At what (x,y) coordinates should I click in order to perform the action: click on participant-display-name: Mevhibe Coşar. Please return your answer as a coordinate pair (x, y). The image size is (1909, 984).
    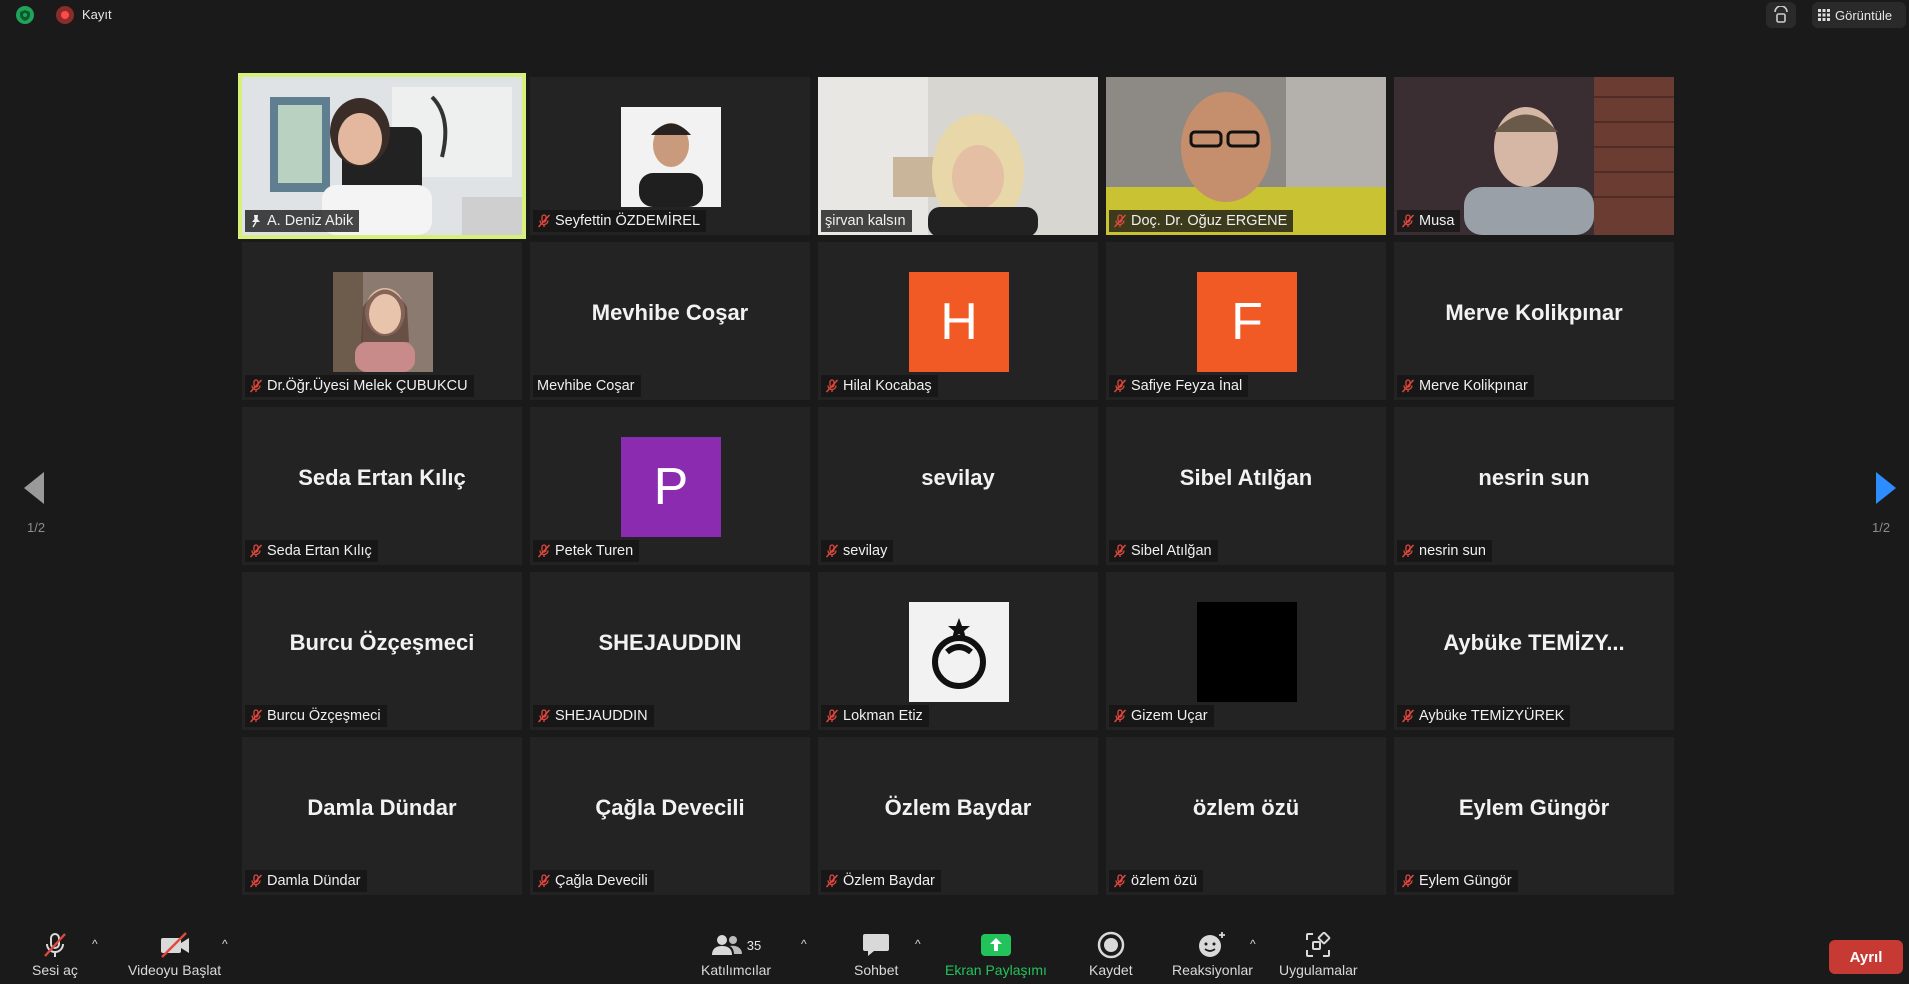
    Looking at the image, I should click on (670, 312).